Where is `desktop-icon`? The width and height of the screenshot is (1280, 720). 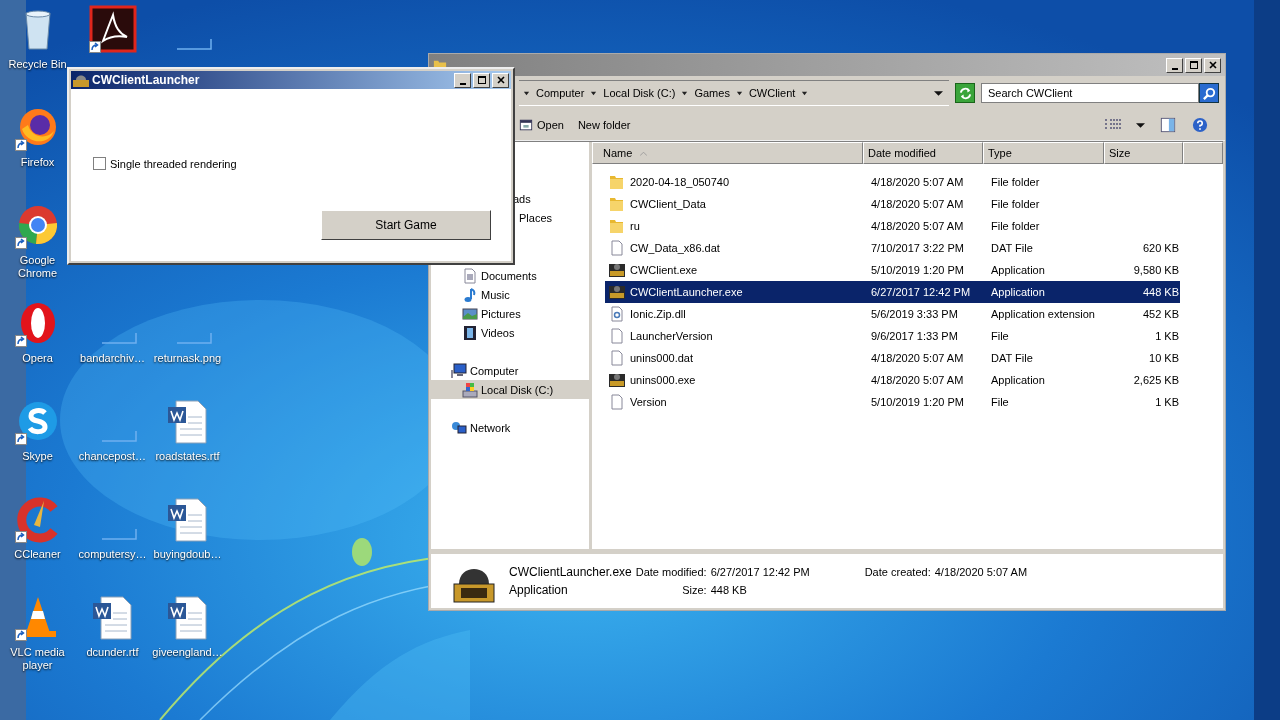 desktop-icon is located at coordinates (112, 29).